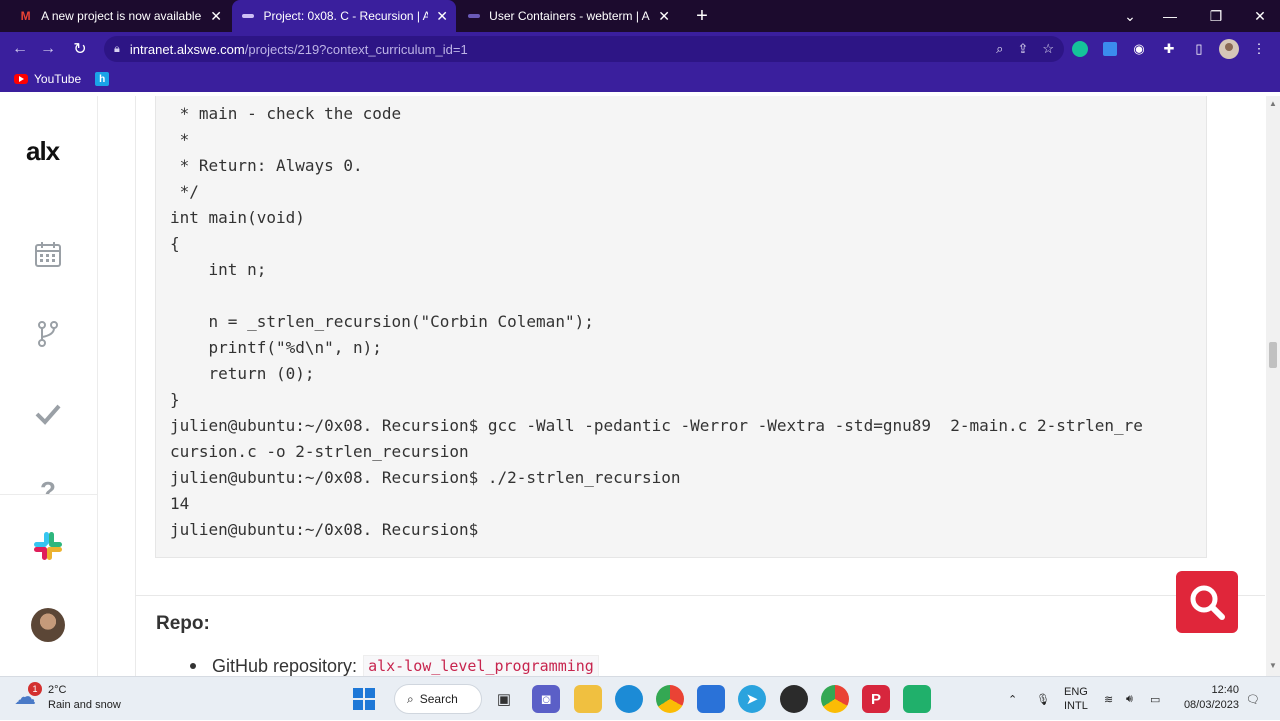 The image size is (1280, 721). I want to click on volume-icon: 🔊︎, so click(1129, 699).